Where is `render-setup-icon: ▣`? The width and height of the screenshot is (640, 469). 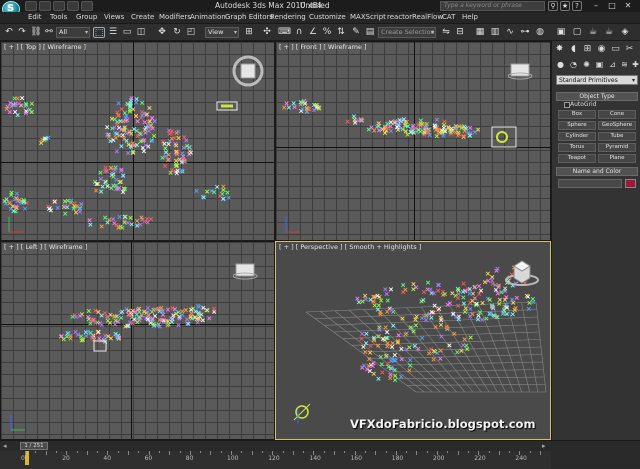
render-setup-icon: ▣ is located at coordinates (561, 32).